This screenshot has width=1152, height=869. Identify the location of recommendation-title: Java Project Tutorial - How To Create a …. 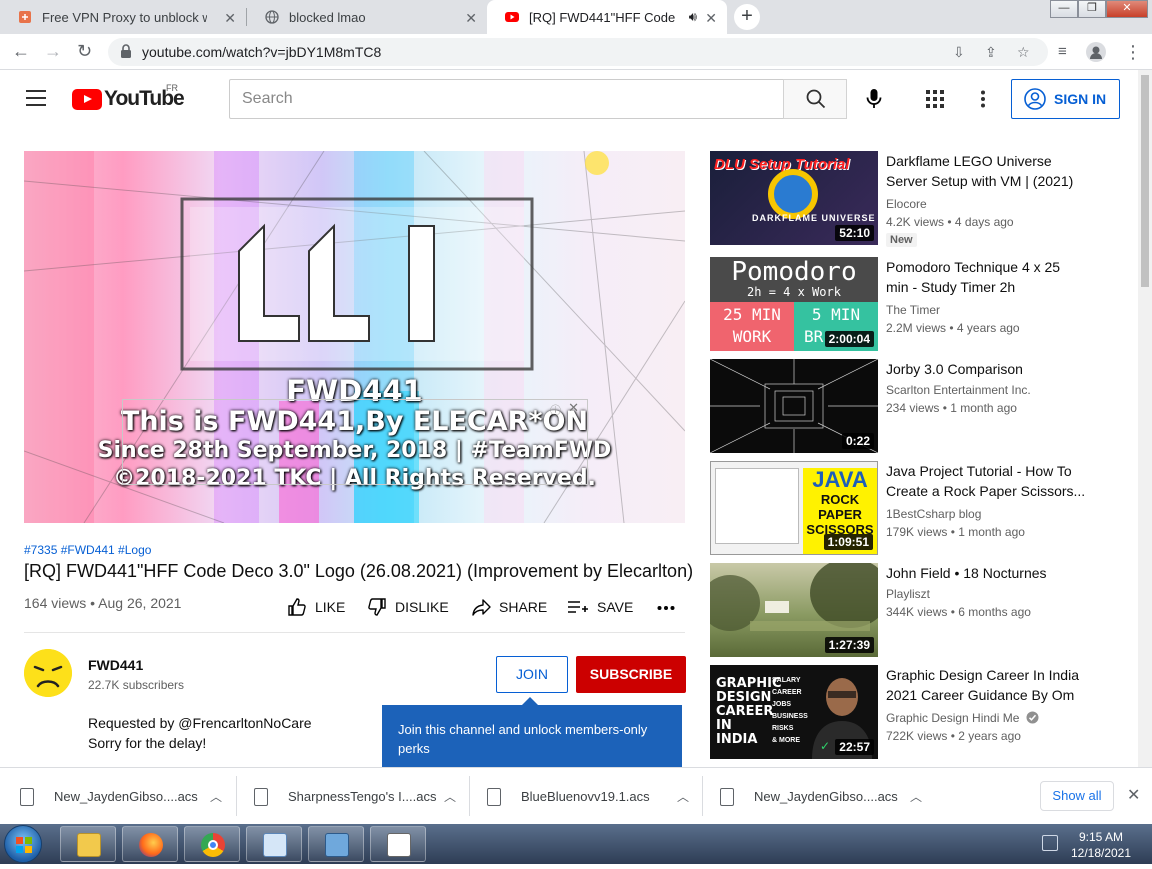
(986, 481).